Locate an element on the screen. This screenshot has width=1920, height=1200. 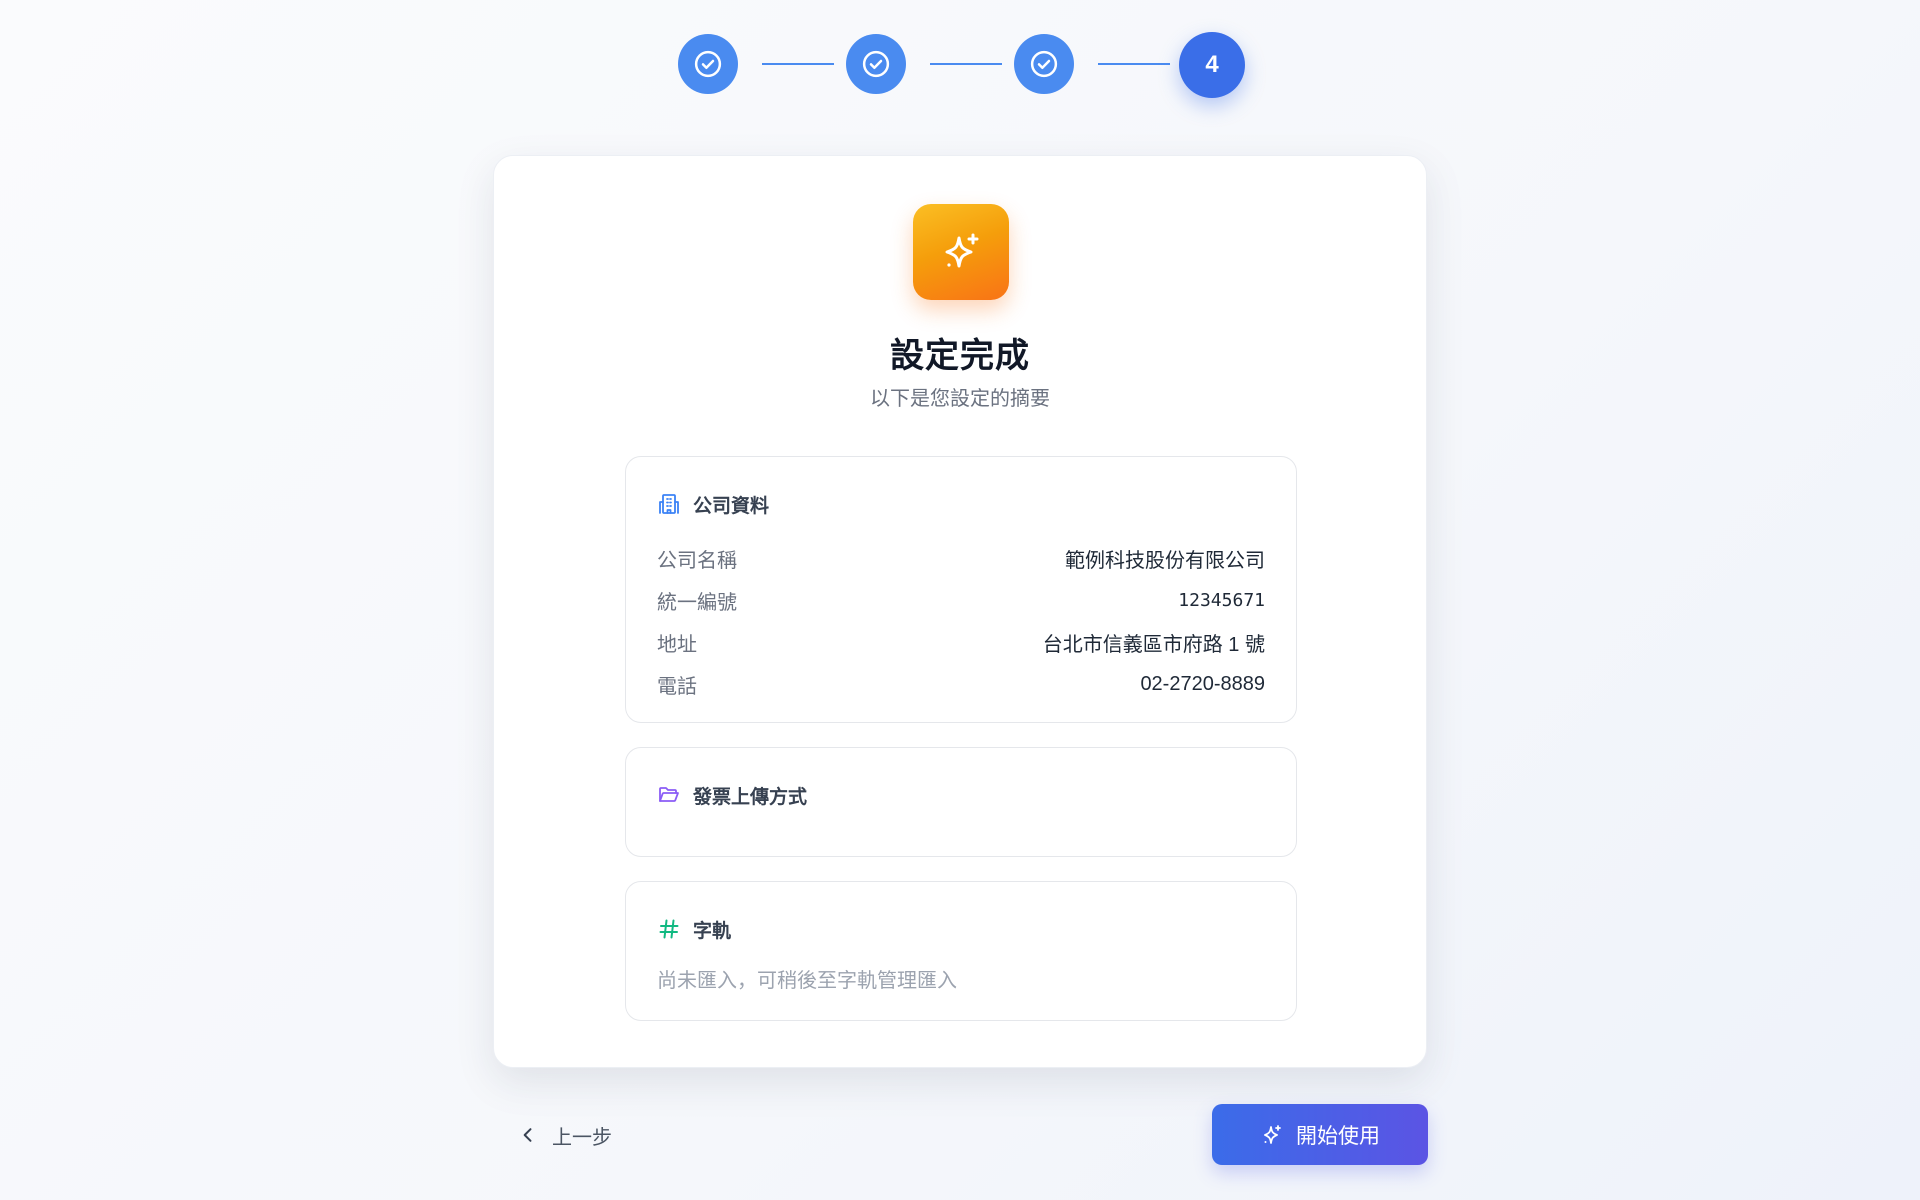
row-label: 電話 is located at coordinates (677, 686).